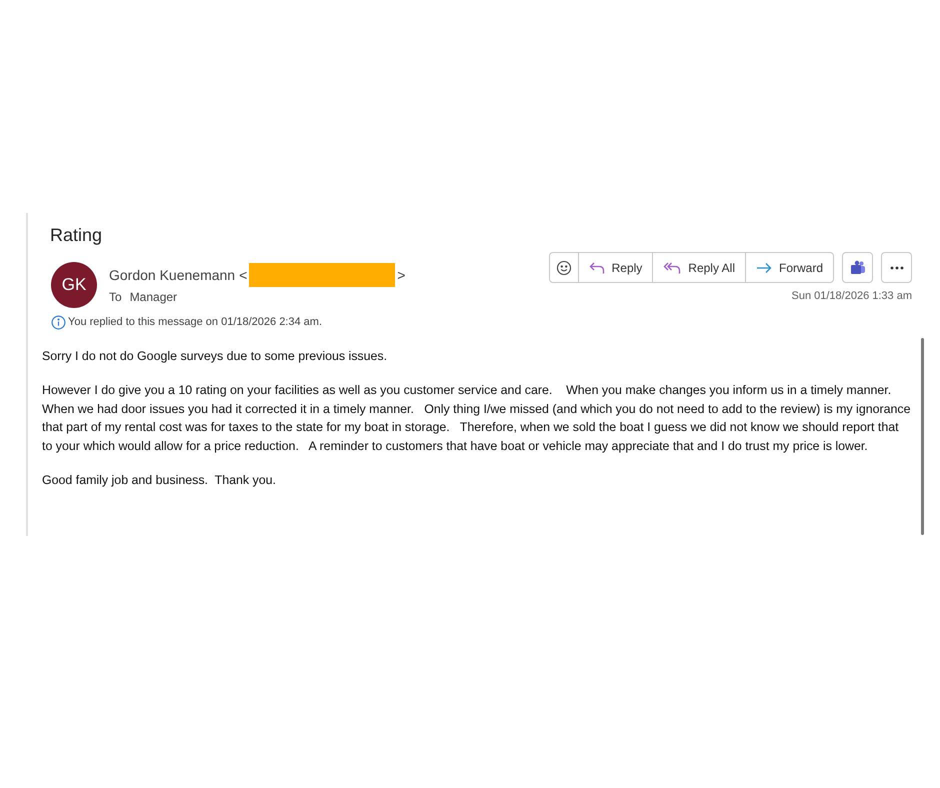  I want to click on bracket: >, so click(401, 275).